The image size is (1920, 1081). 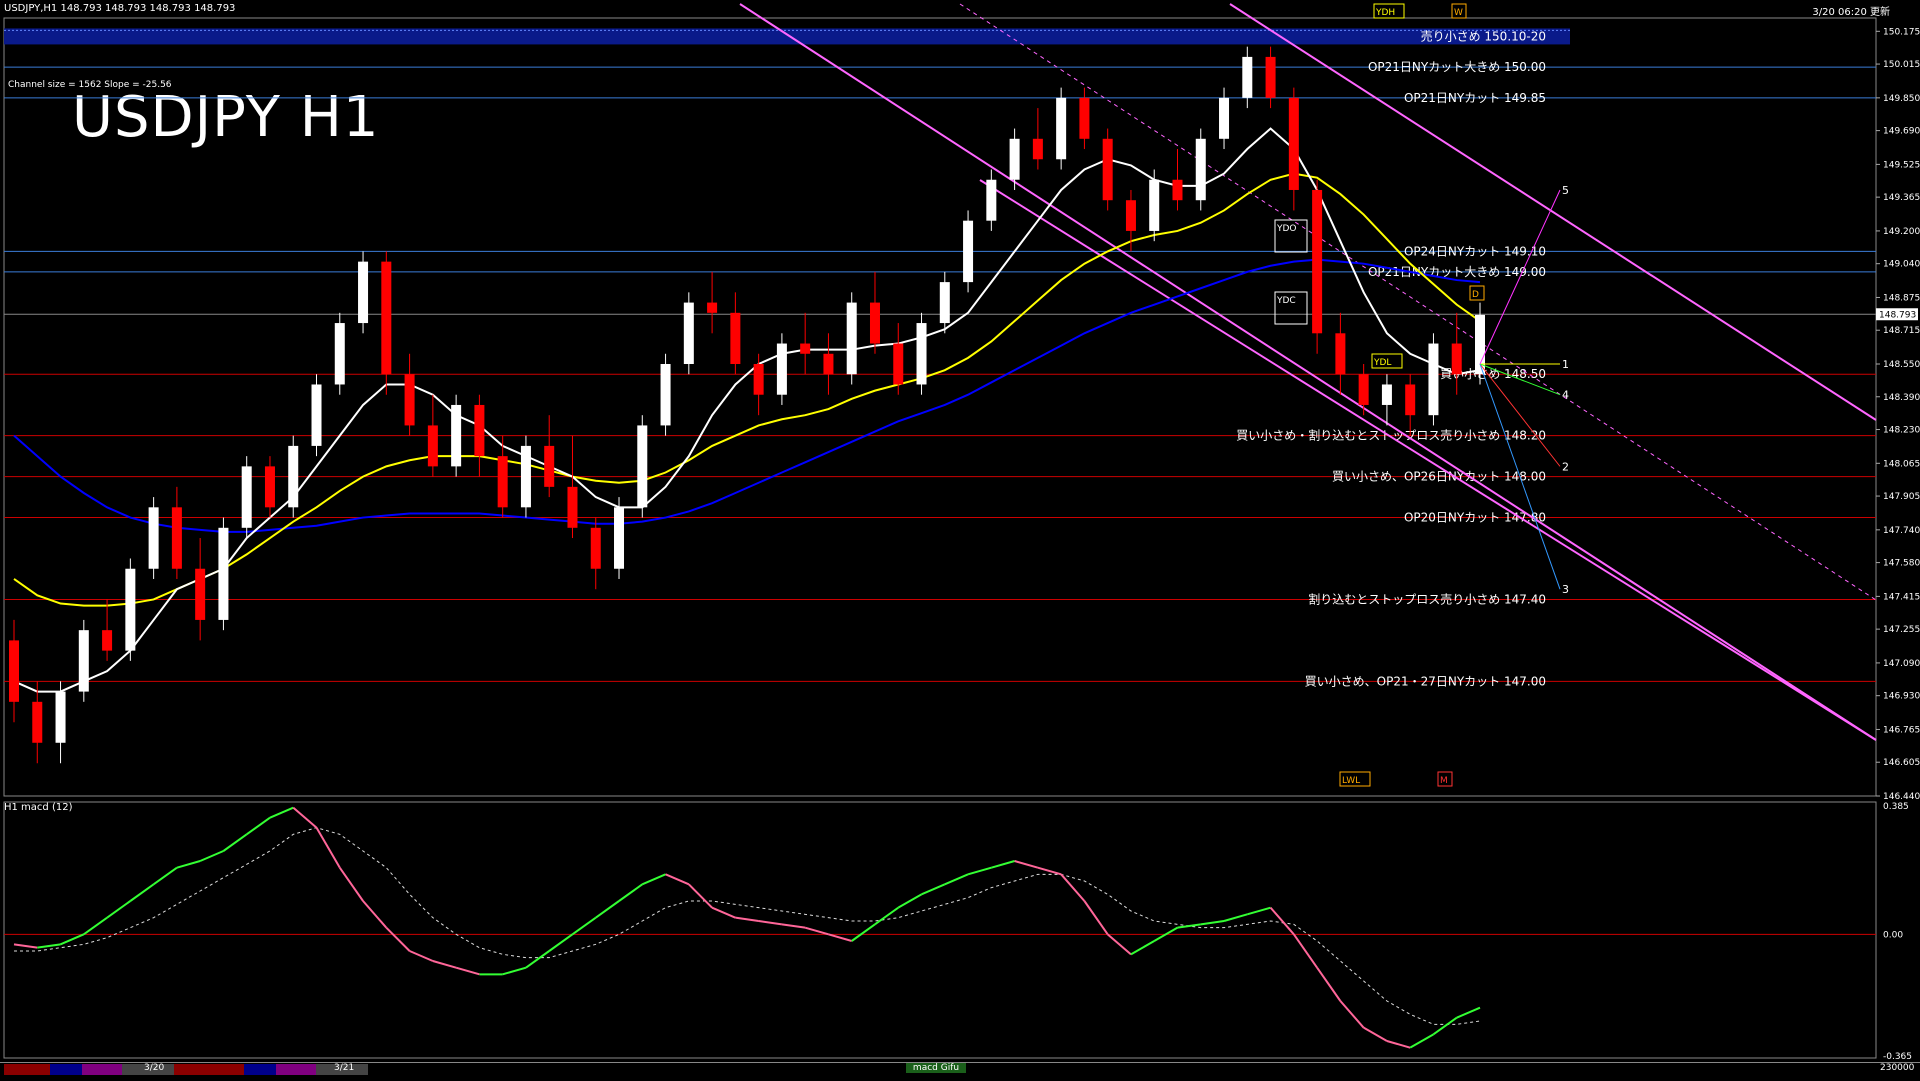 What do you see at coordinates (1897, 1057) in the screenshot?
I see `macd-tick-label: -0.365` at bounding box center [1897, 1057].